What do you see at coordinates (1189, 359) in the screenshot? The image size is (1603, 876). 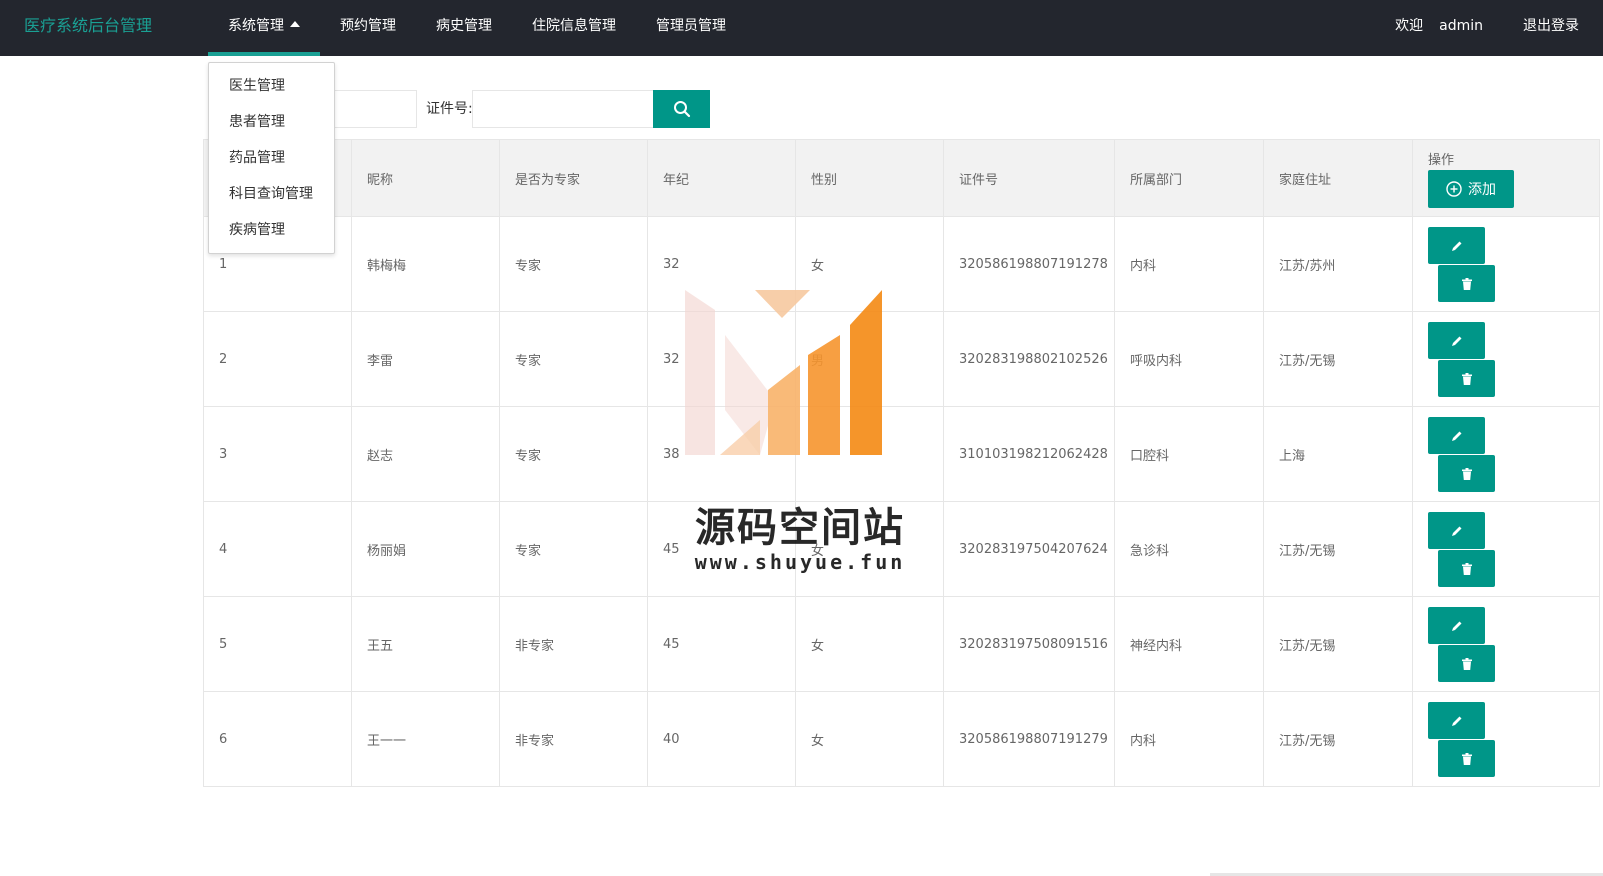 I see `cell-department: 呼吸内科` at bounding box center [1189, 359].